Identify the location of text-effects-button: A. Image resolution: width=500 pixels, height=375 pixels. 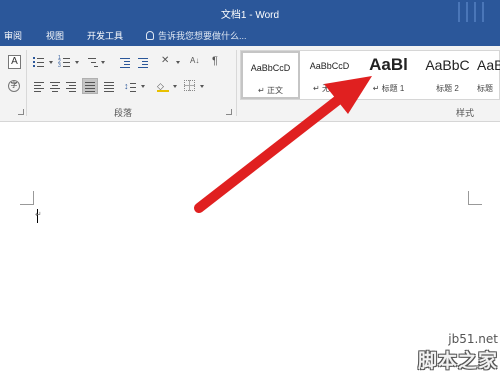
(14, 62).